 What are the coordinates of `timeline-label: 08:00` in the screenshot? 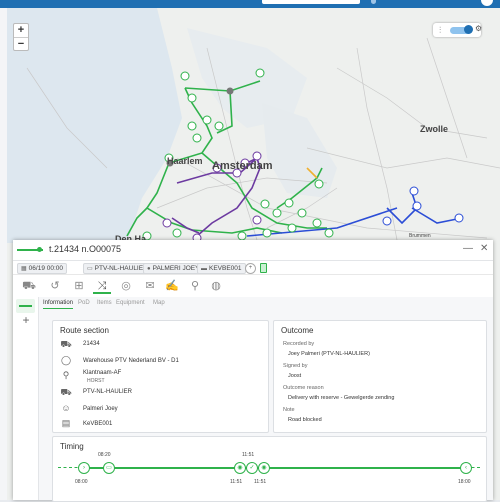 It's located at (81, 482).